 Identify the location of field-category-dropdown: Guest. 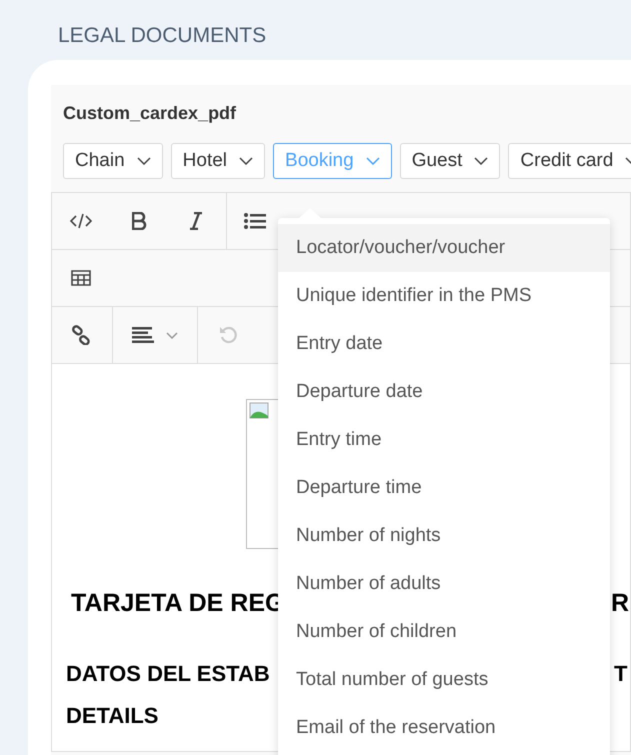
(450, 161).